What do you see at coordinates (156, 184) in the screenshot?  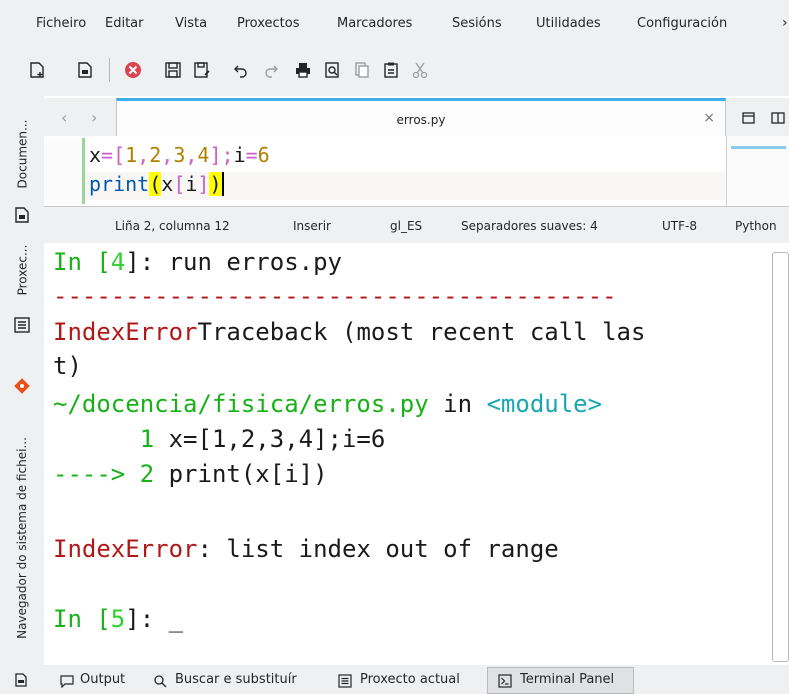 I see `code-line-2: print(x[i])` at bounding box center [156, 184].